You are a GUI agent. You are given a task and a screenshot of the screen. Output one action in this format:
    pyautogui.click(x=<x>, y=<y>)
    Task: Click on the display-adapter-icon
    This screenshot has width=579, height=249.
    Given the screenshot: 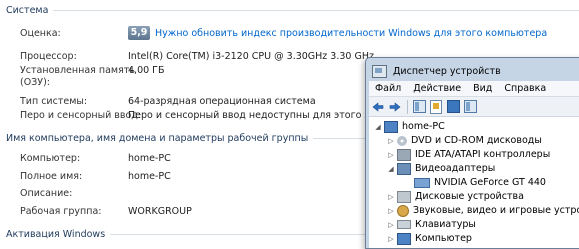 What is the action you would take?
    pyautogui.click(x=404, y=168)
    